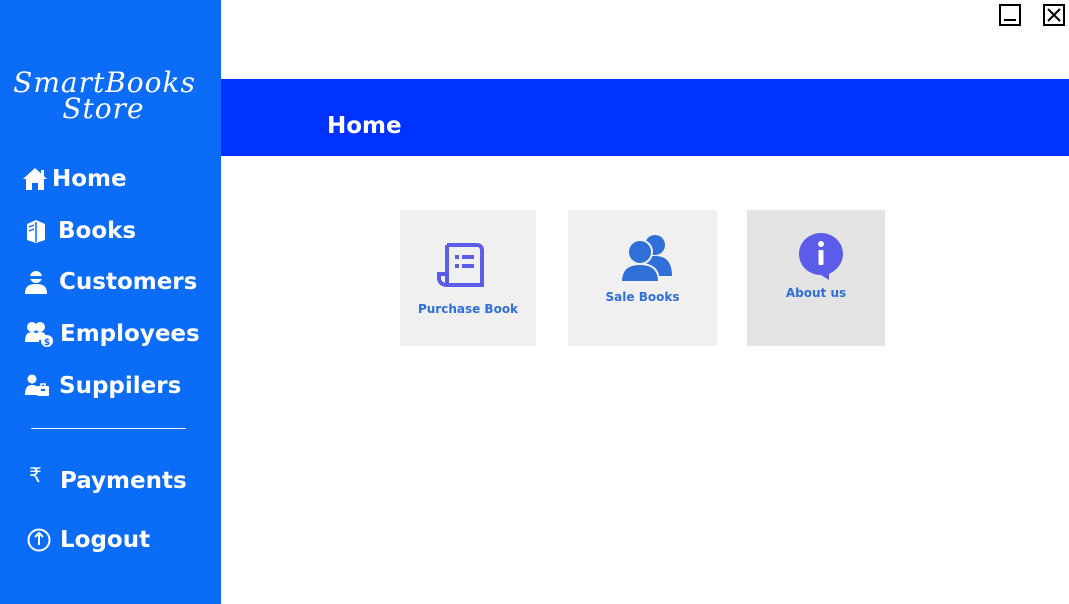 This screenshot has width=1069, height=604. I want to click on sidebar-item-label: Employees, so click(130, 334).